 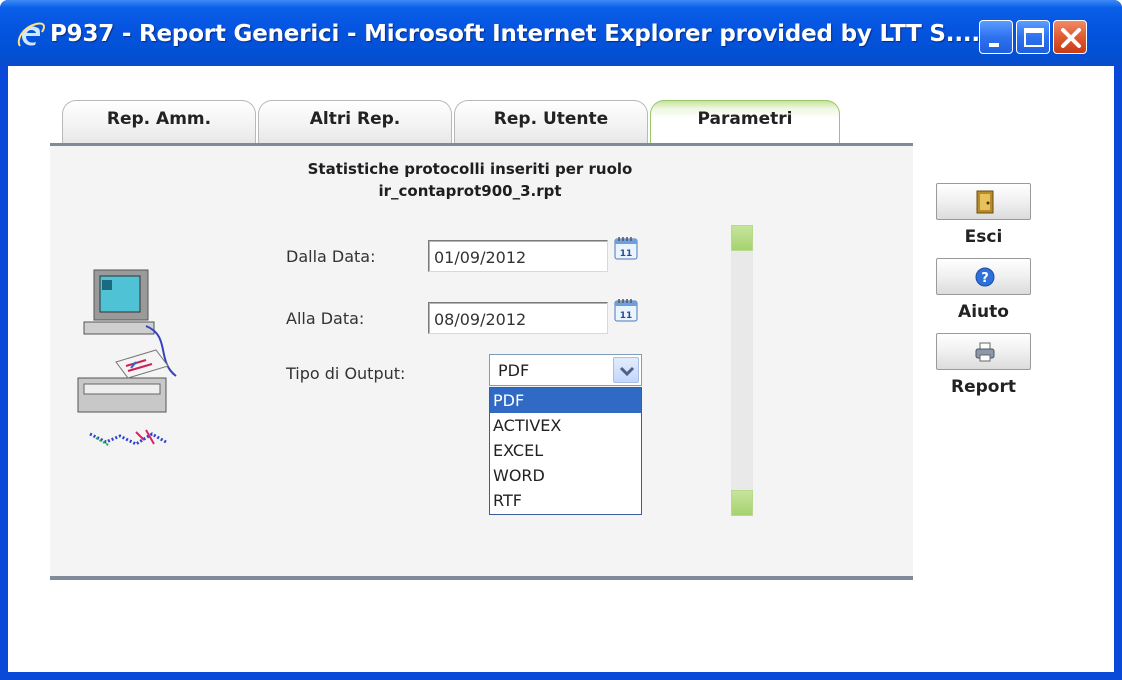 What do you see at coordinates (994, 45) in the screenshot?
I see `minimize-icon` at bounding box center [994, 45].